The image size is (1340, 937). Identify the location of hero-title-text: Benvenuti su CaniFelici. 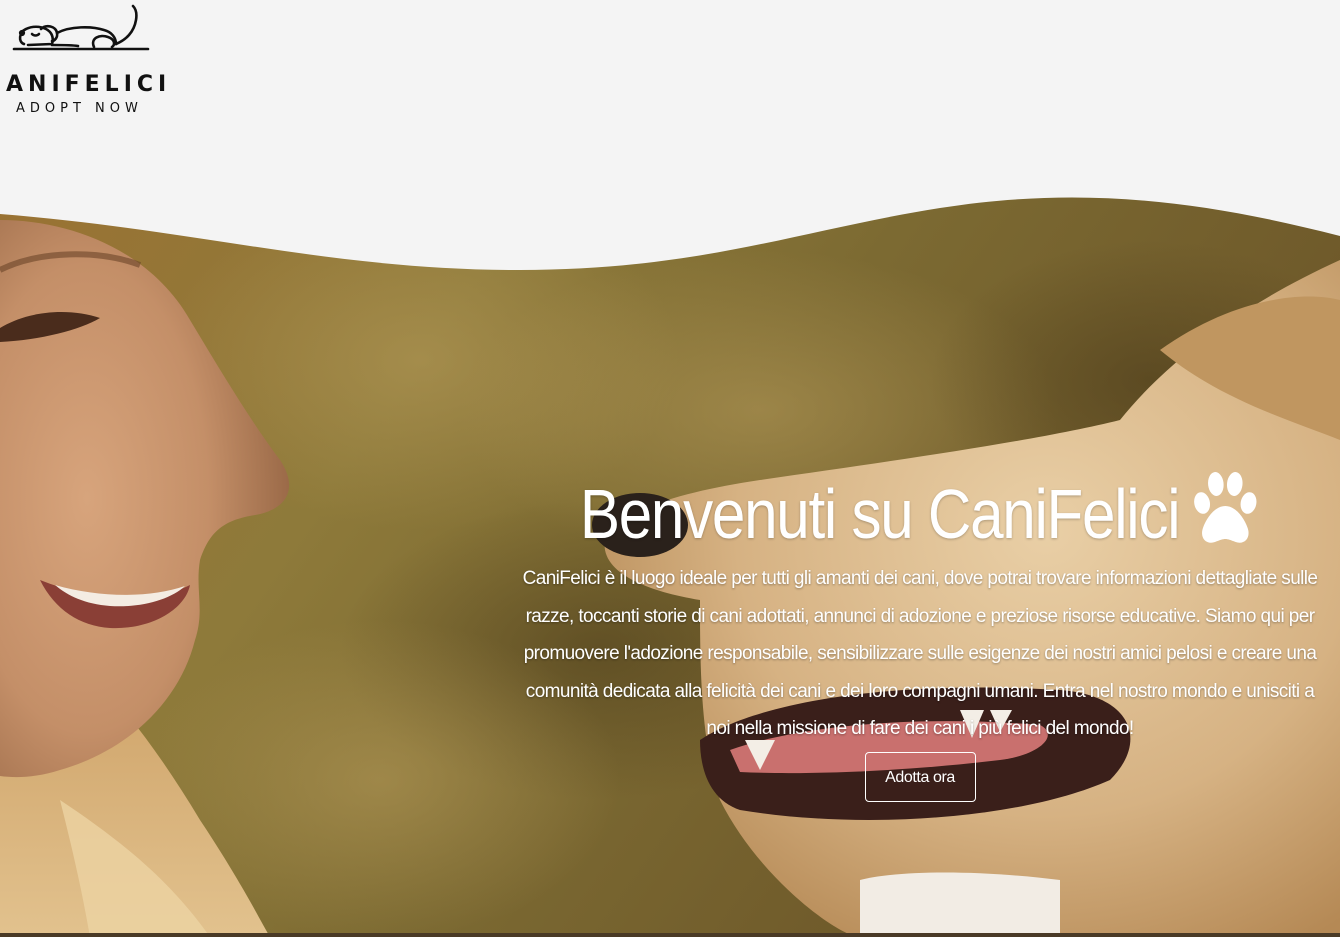
(880, 514).